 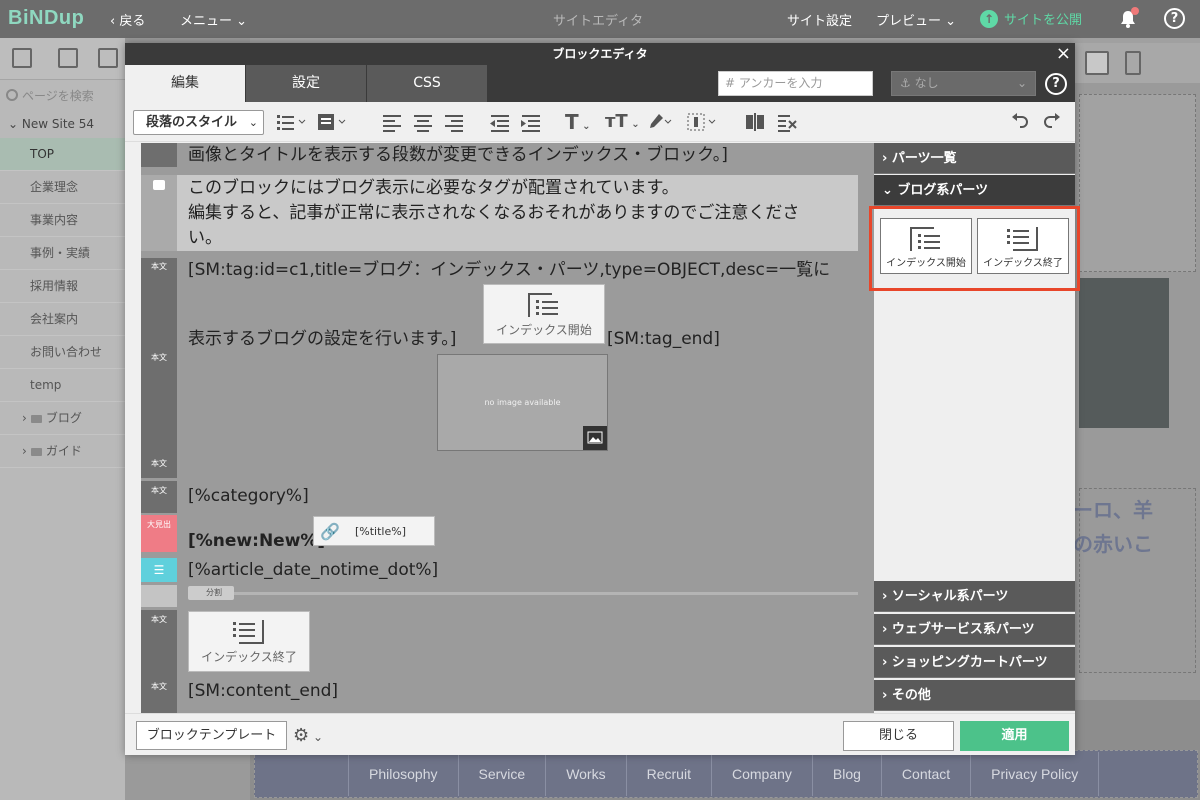 What do you see at coordinates (974, 629) in the screenshot?
I see `panel-webservice-parts: › ウェブサービス系パーツ` at bounding box center [974, 629].